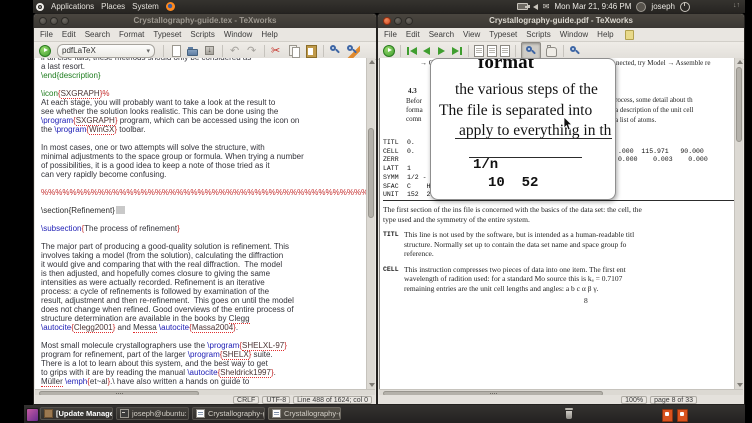  I want to click on code-cell: 1/2 -, so click(417, 177).